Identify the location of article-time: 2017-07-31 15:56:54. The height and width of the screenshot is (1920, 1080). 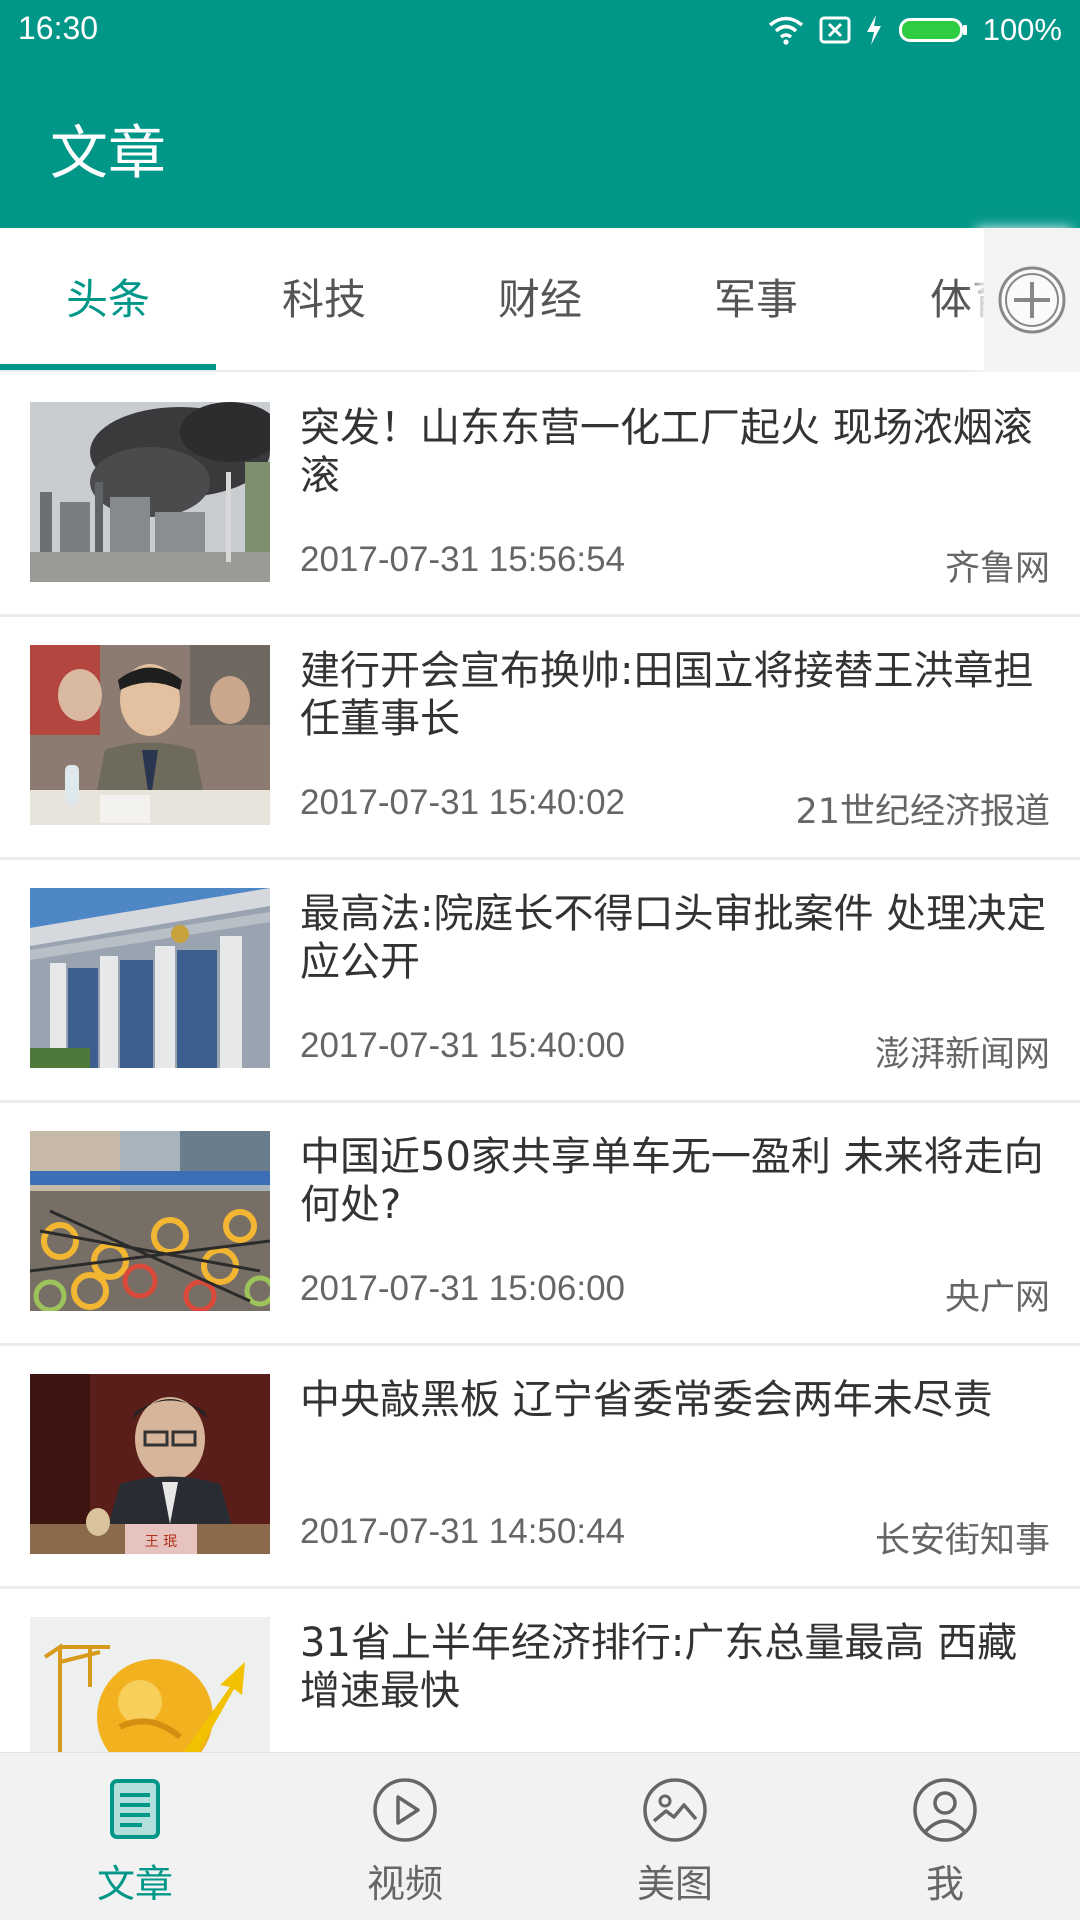
(462, 559).